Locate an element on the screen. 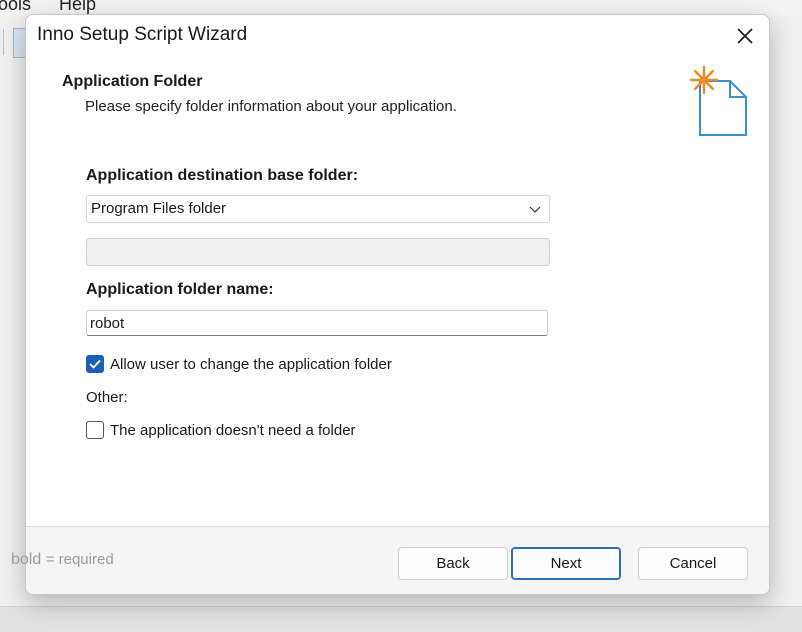  base-folder-select: Program Files folder is located at coordinates (318, 209).